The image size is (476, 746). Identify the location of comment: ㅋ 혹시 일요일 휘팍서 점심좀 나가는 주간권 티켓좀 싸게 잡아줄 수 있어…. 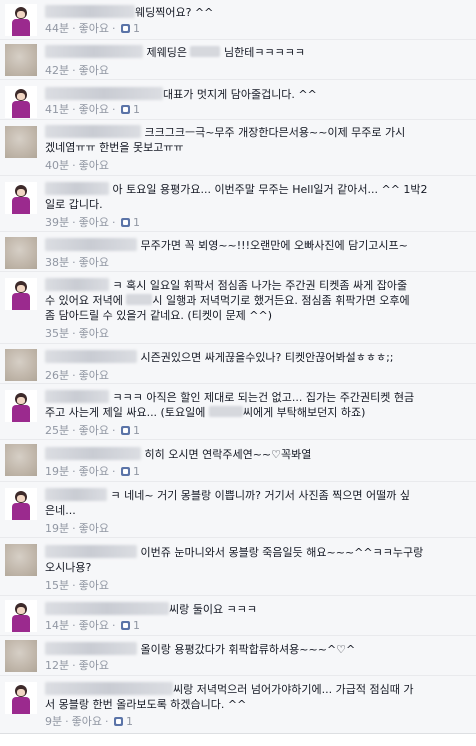
(238, 308).